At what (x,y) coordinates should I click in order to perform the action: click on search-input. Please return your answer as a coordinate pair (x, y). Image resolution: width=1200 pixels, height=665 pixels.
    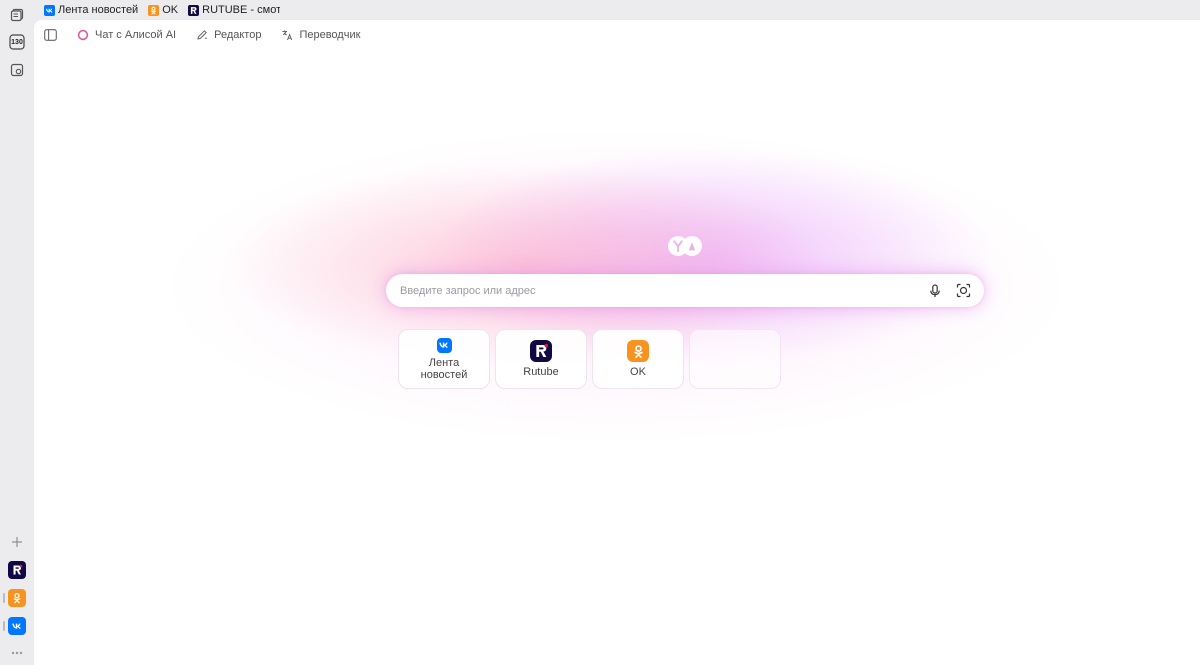
    Looking at the image, I should click on (654, 290).